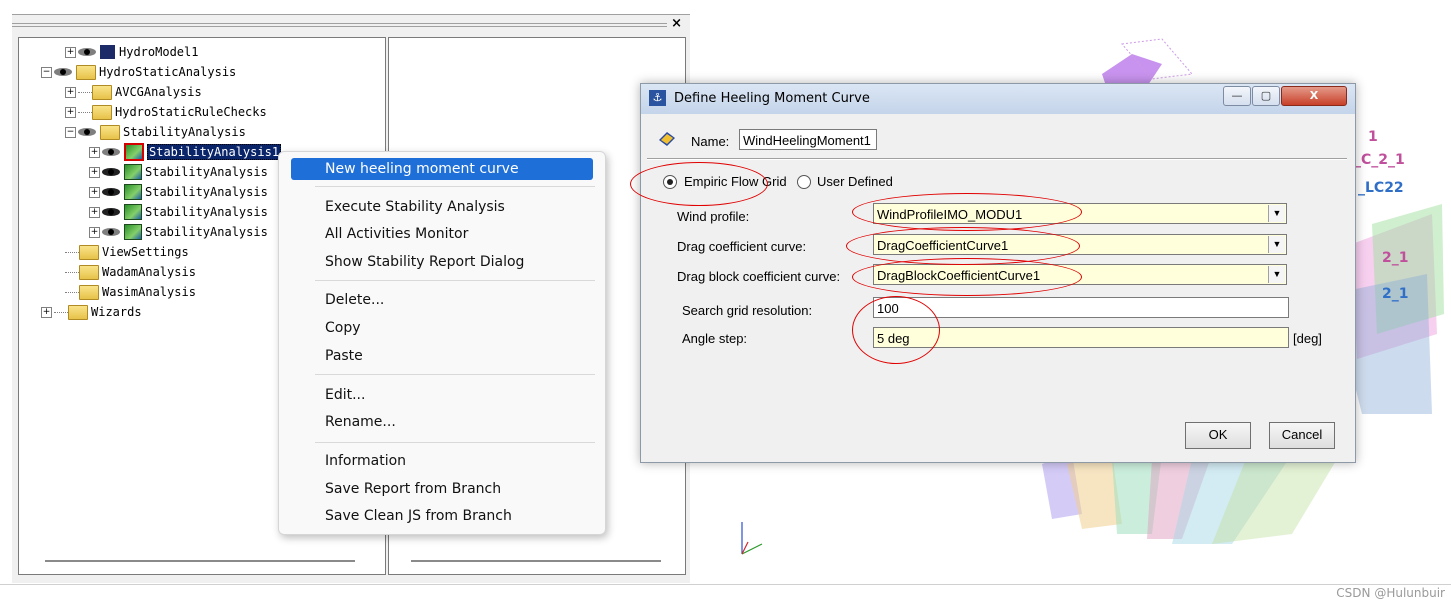 The height and width of the screenshot is (602, 1451). I want to click on user-defined-radio, so click(804, 182).